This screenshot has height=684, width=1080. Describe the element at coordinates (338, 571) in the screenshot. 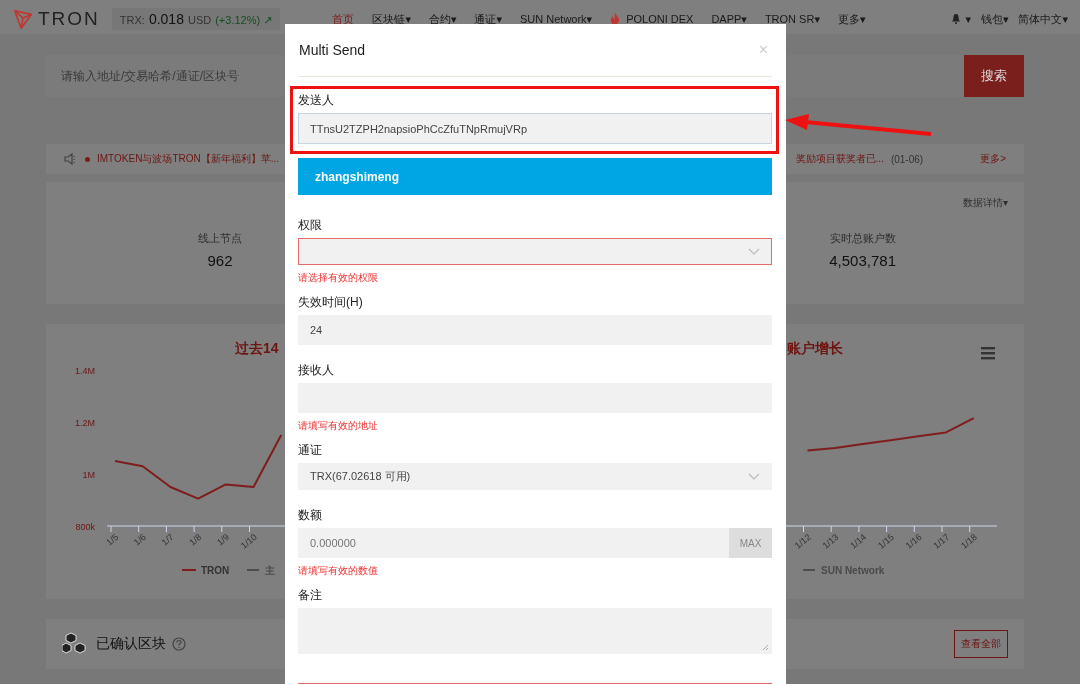

I see `error-message: 请填写有效的数值` at that location.